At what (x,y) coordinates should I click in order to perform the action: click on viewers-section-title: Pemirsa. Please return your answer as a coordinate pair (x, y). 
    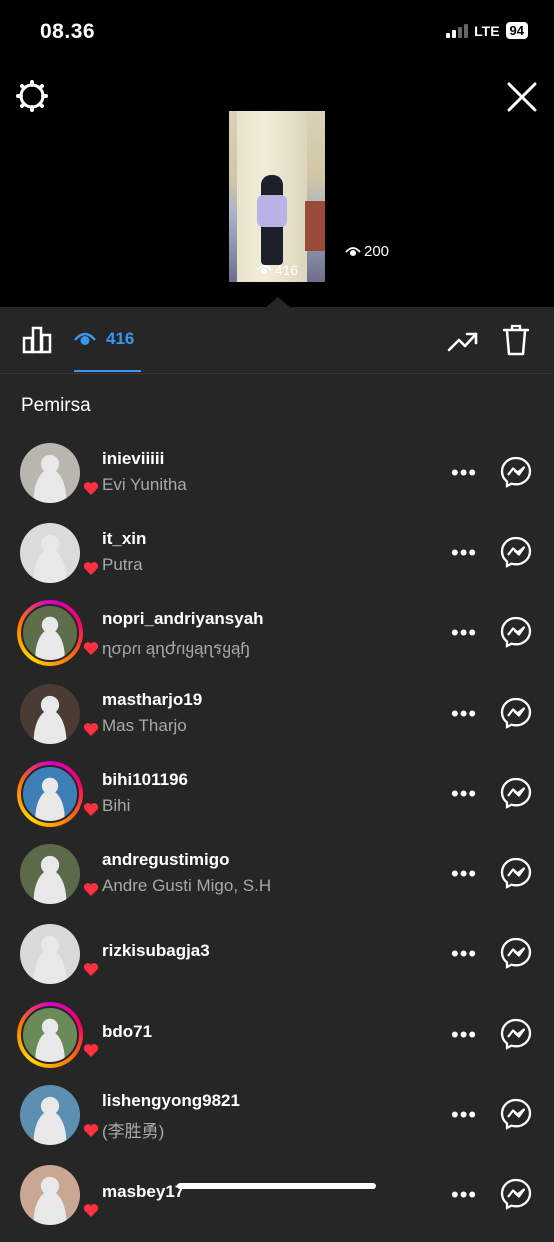
    Looking at the image, I should click on (56, 405).